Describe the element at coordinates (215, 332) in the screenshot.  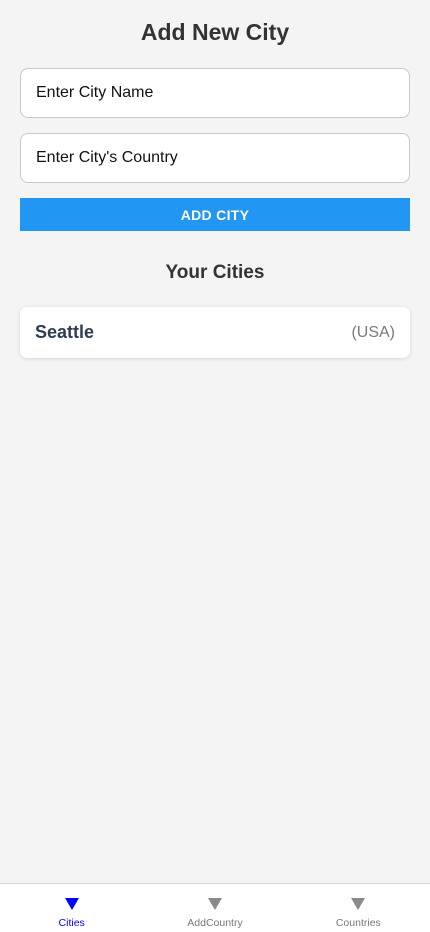
I see `city-list-item: Seattle (USA)` at that location.